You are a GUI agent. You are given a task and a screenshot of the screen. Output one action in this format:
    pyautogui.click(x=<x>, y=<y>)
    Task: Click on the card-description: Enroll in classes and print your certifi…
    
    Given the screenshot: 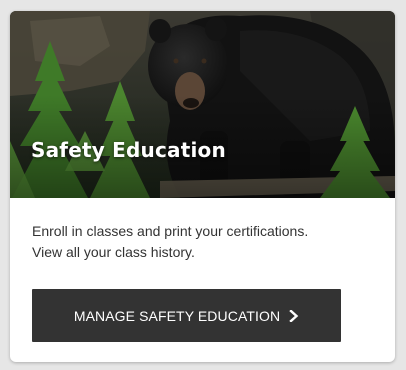 What is the action you would take?
    pyautogui.click(x=204, y=242)
    